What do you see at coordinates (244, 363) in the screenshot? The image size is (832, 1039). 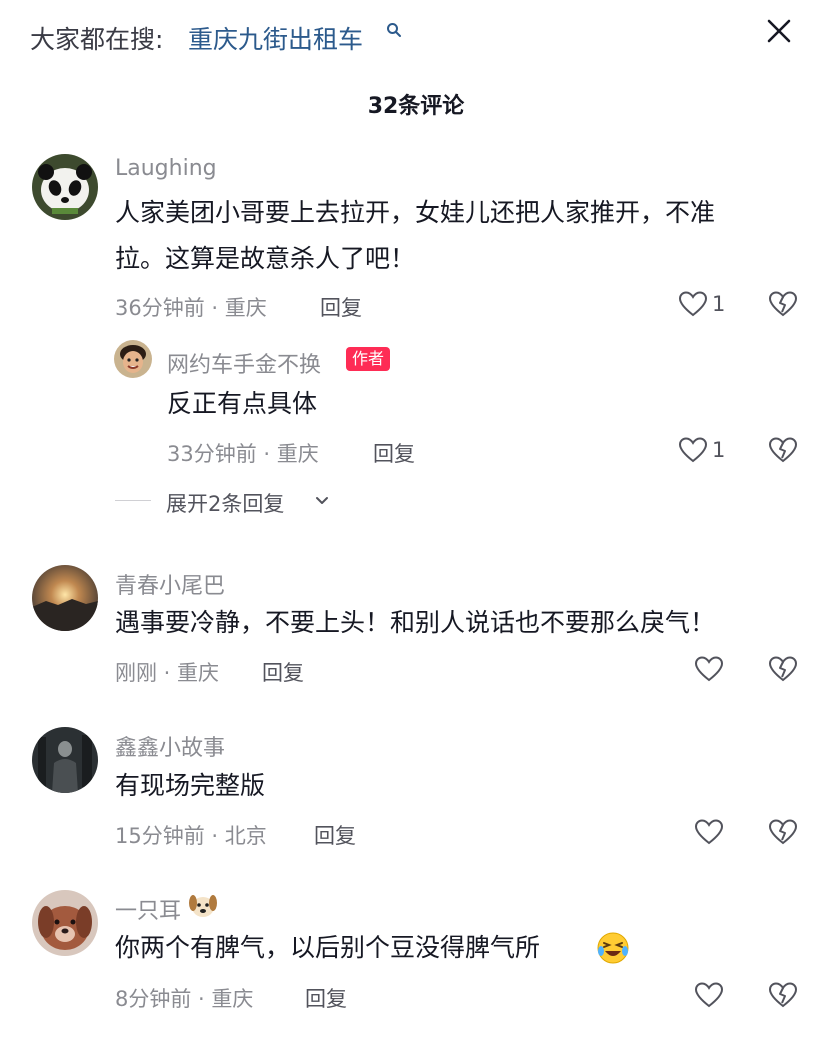 I see `reply-username: 网约车手金不换` at bounding box center [244, 363].